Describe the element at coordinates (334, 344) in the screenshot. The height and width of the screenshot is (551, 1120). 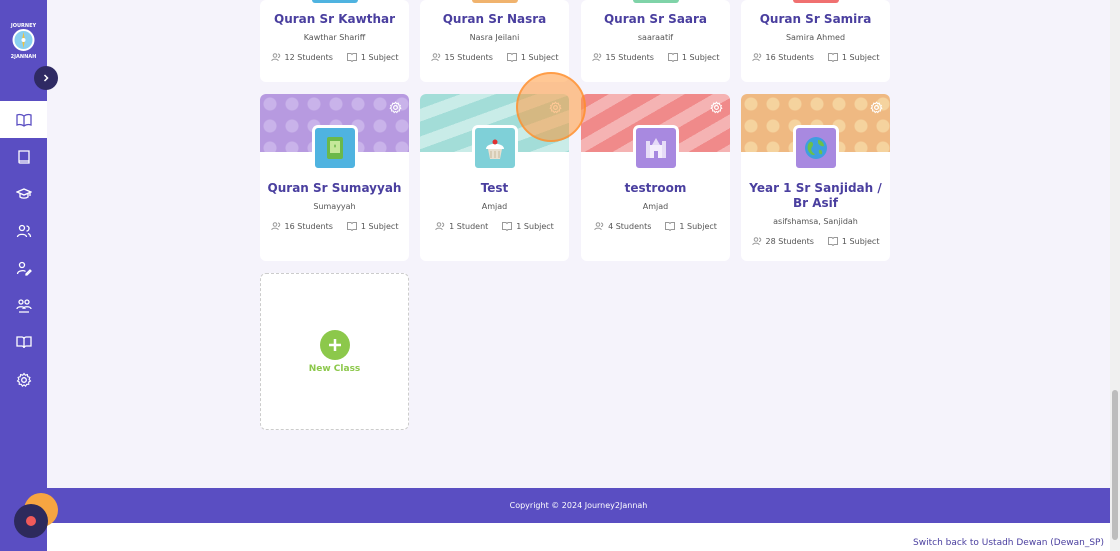
I see `plus-icon` at that location.